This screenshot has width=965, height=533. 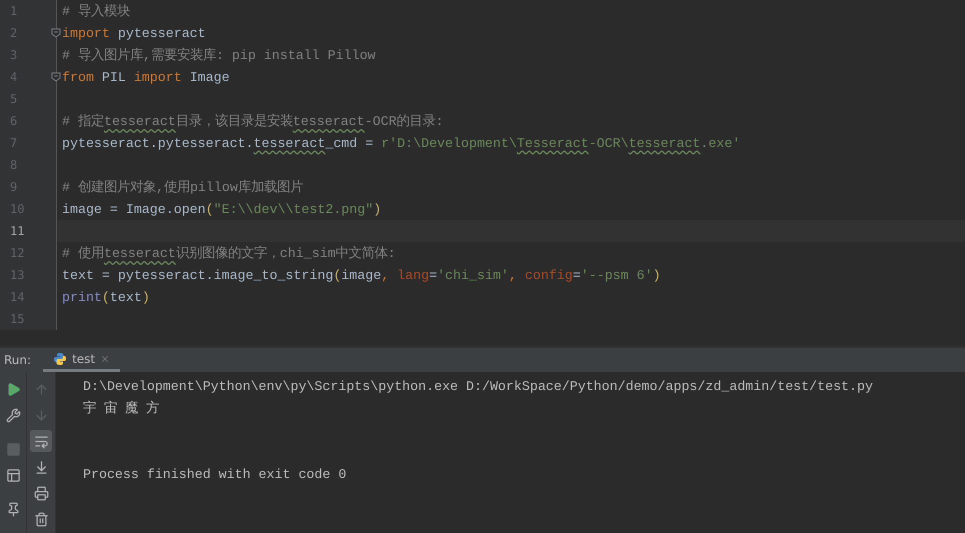 What do you see at coordinates (182, 187) in the screenshot?
I see `code-line: # 创建图片对象,使用pillow库加载图片` at bounding box center [182, 187].